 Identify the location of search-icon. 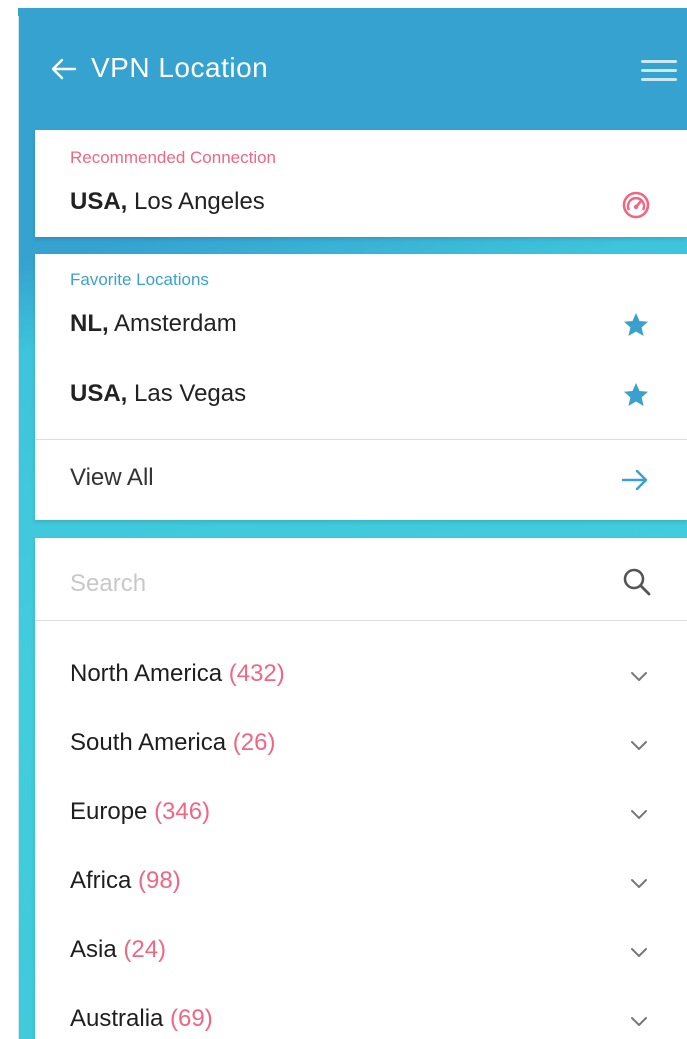
(637, 582).